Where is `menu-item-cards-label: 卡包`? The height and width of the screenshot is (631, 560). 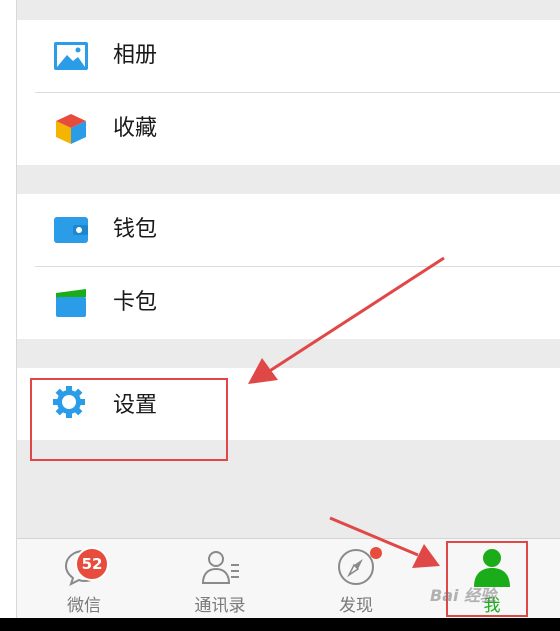
menu-item-cards-label: 卡包 is located at coordinates (135, 302).